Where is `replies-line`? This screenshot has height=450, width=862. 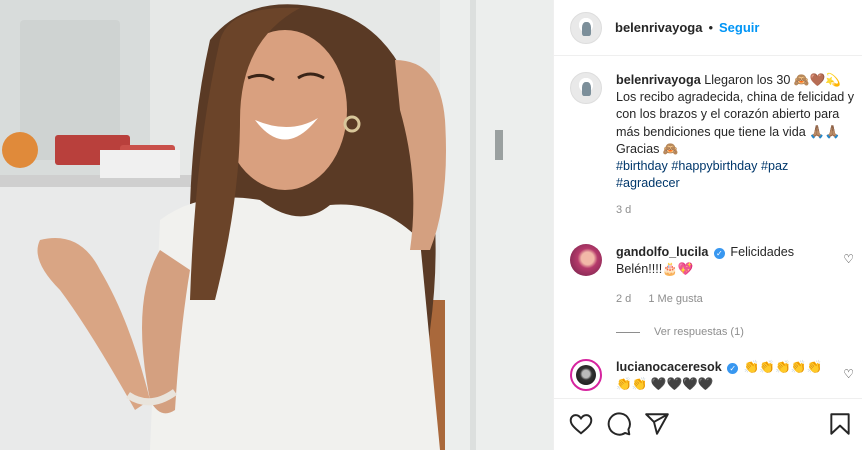 replies-line is located at coordinates (628, 332).